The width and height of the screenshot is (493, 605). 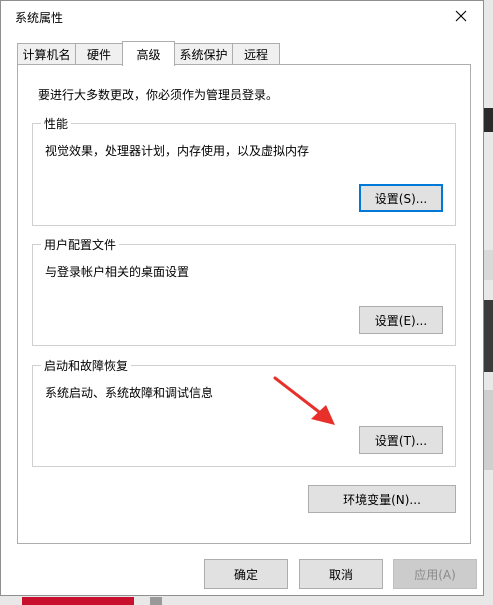 I want to click on user-profiles-desc: 与登录帐户相关的桌面设置, so click(x=117, y=272).